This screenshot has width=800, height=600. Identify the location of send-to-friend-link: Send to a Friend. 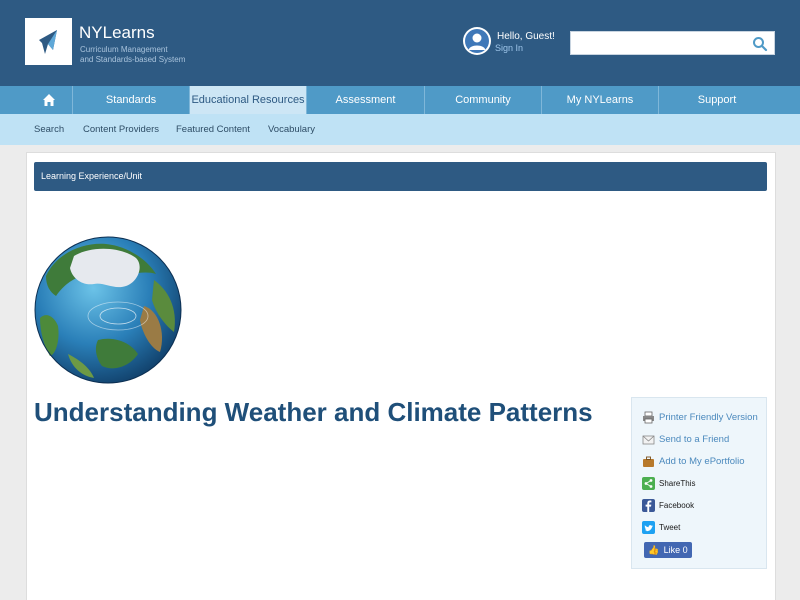
(685, 439).